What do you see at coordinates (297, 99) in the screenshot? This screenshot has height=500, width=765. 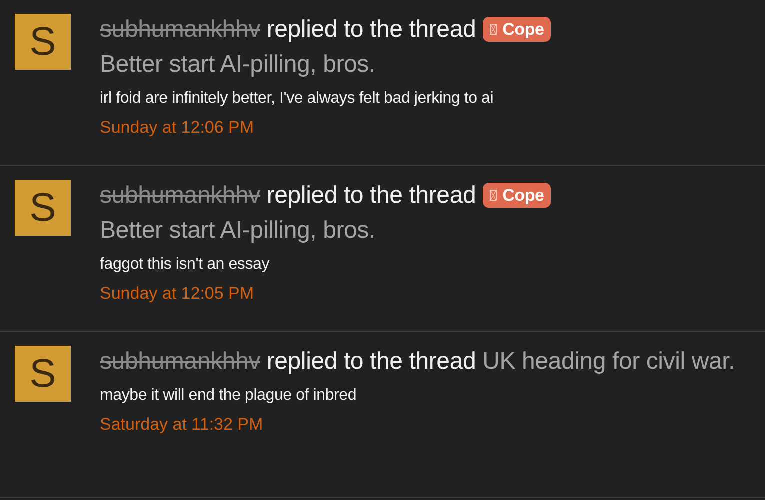 I see `reply-snippet: irl foid are infinitely better, I've always felt bad jerking to ai` at bounding box center [297, 99].